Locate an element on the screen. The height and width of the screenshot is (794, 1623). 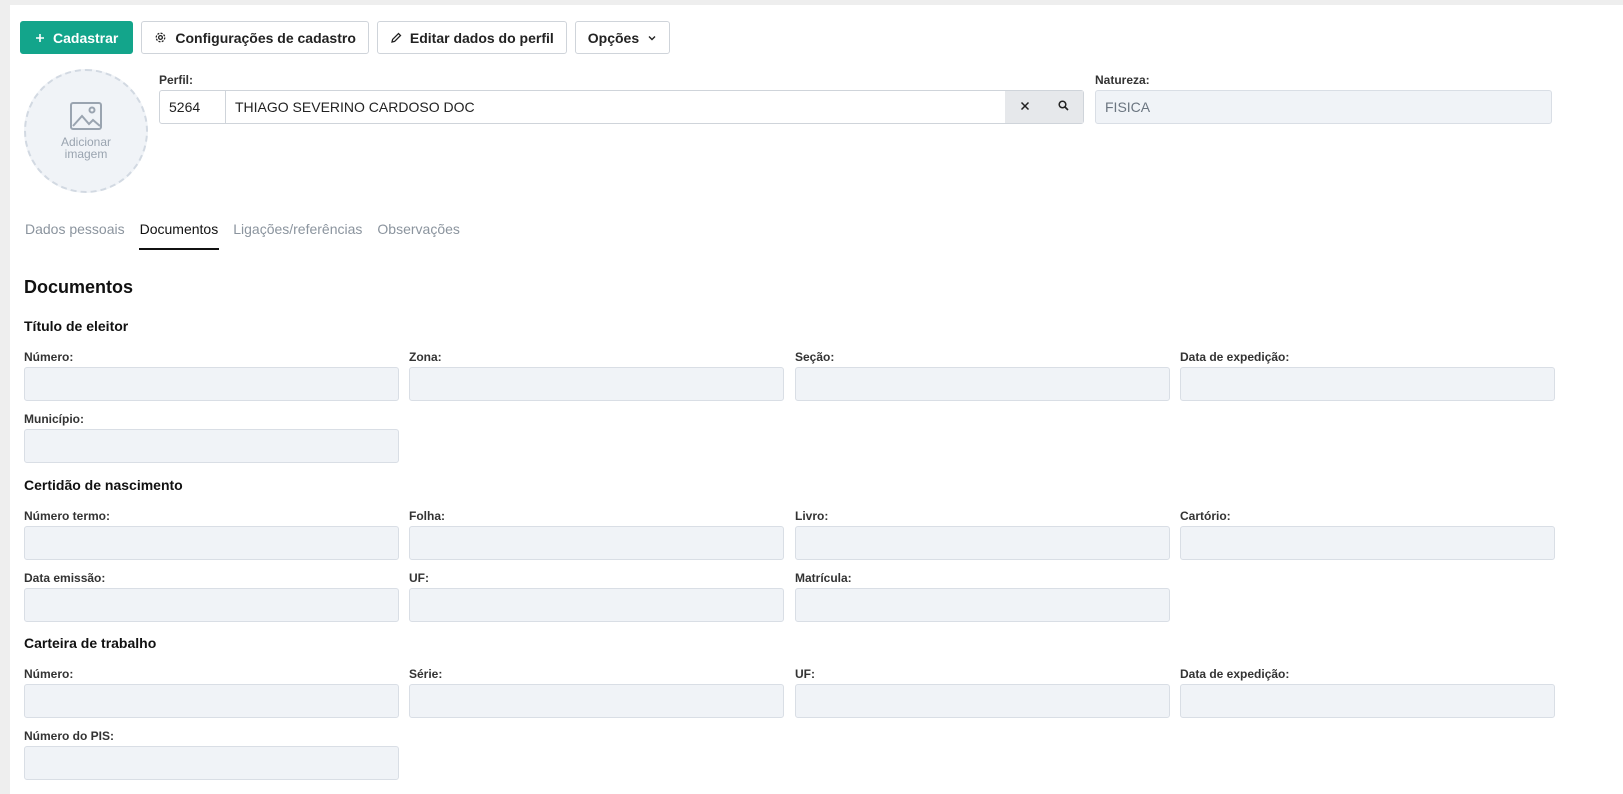
add-image-avatar: Adicionar imagem is located at coordinates (86, 131).